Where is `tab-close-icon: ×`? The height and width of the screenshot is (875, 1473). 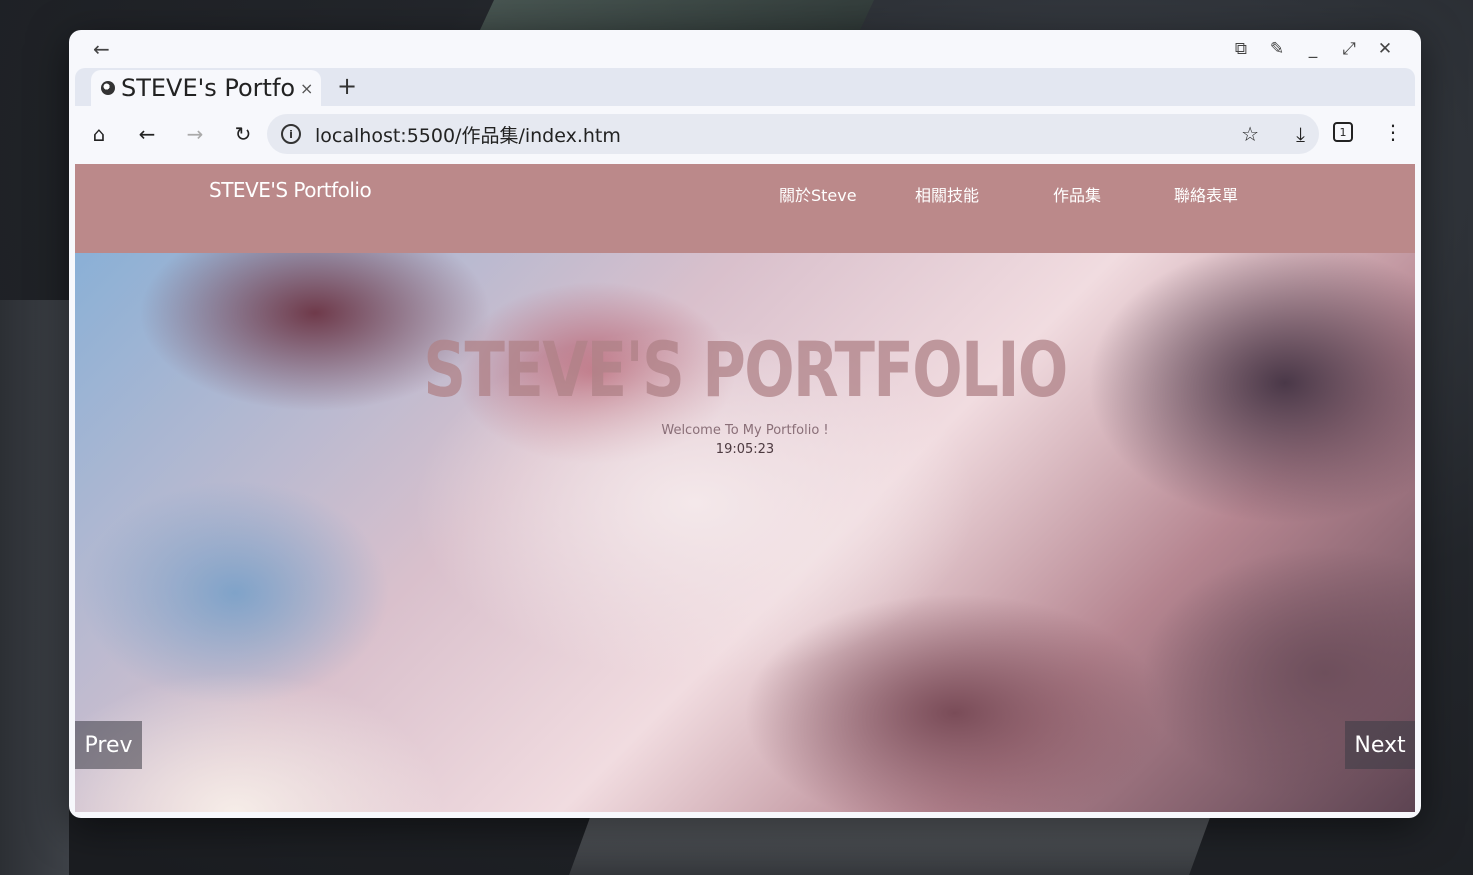 tab-close-icon: × is located at coordinates (306, 88).